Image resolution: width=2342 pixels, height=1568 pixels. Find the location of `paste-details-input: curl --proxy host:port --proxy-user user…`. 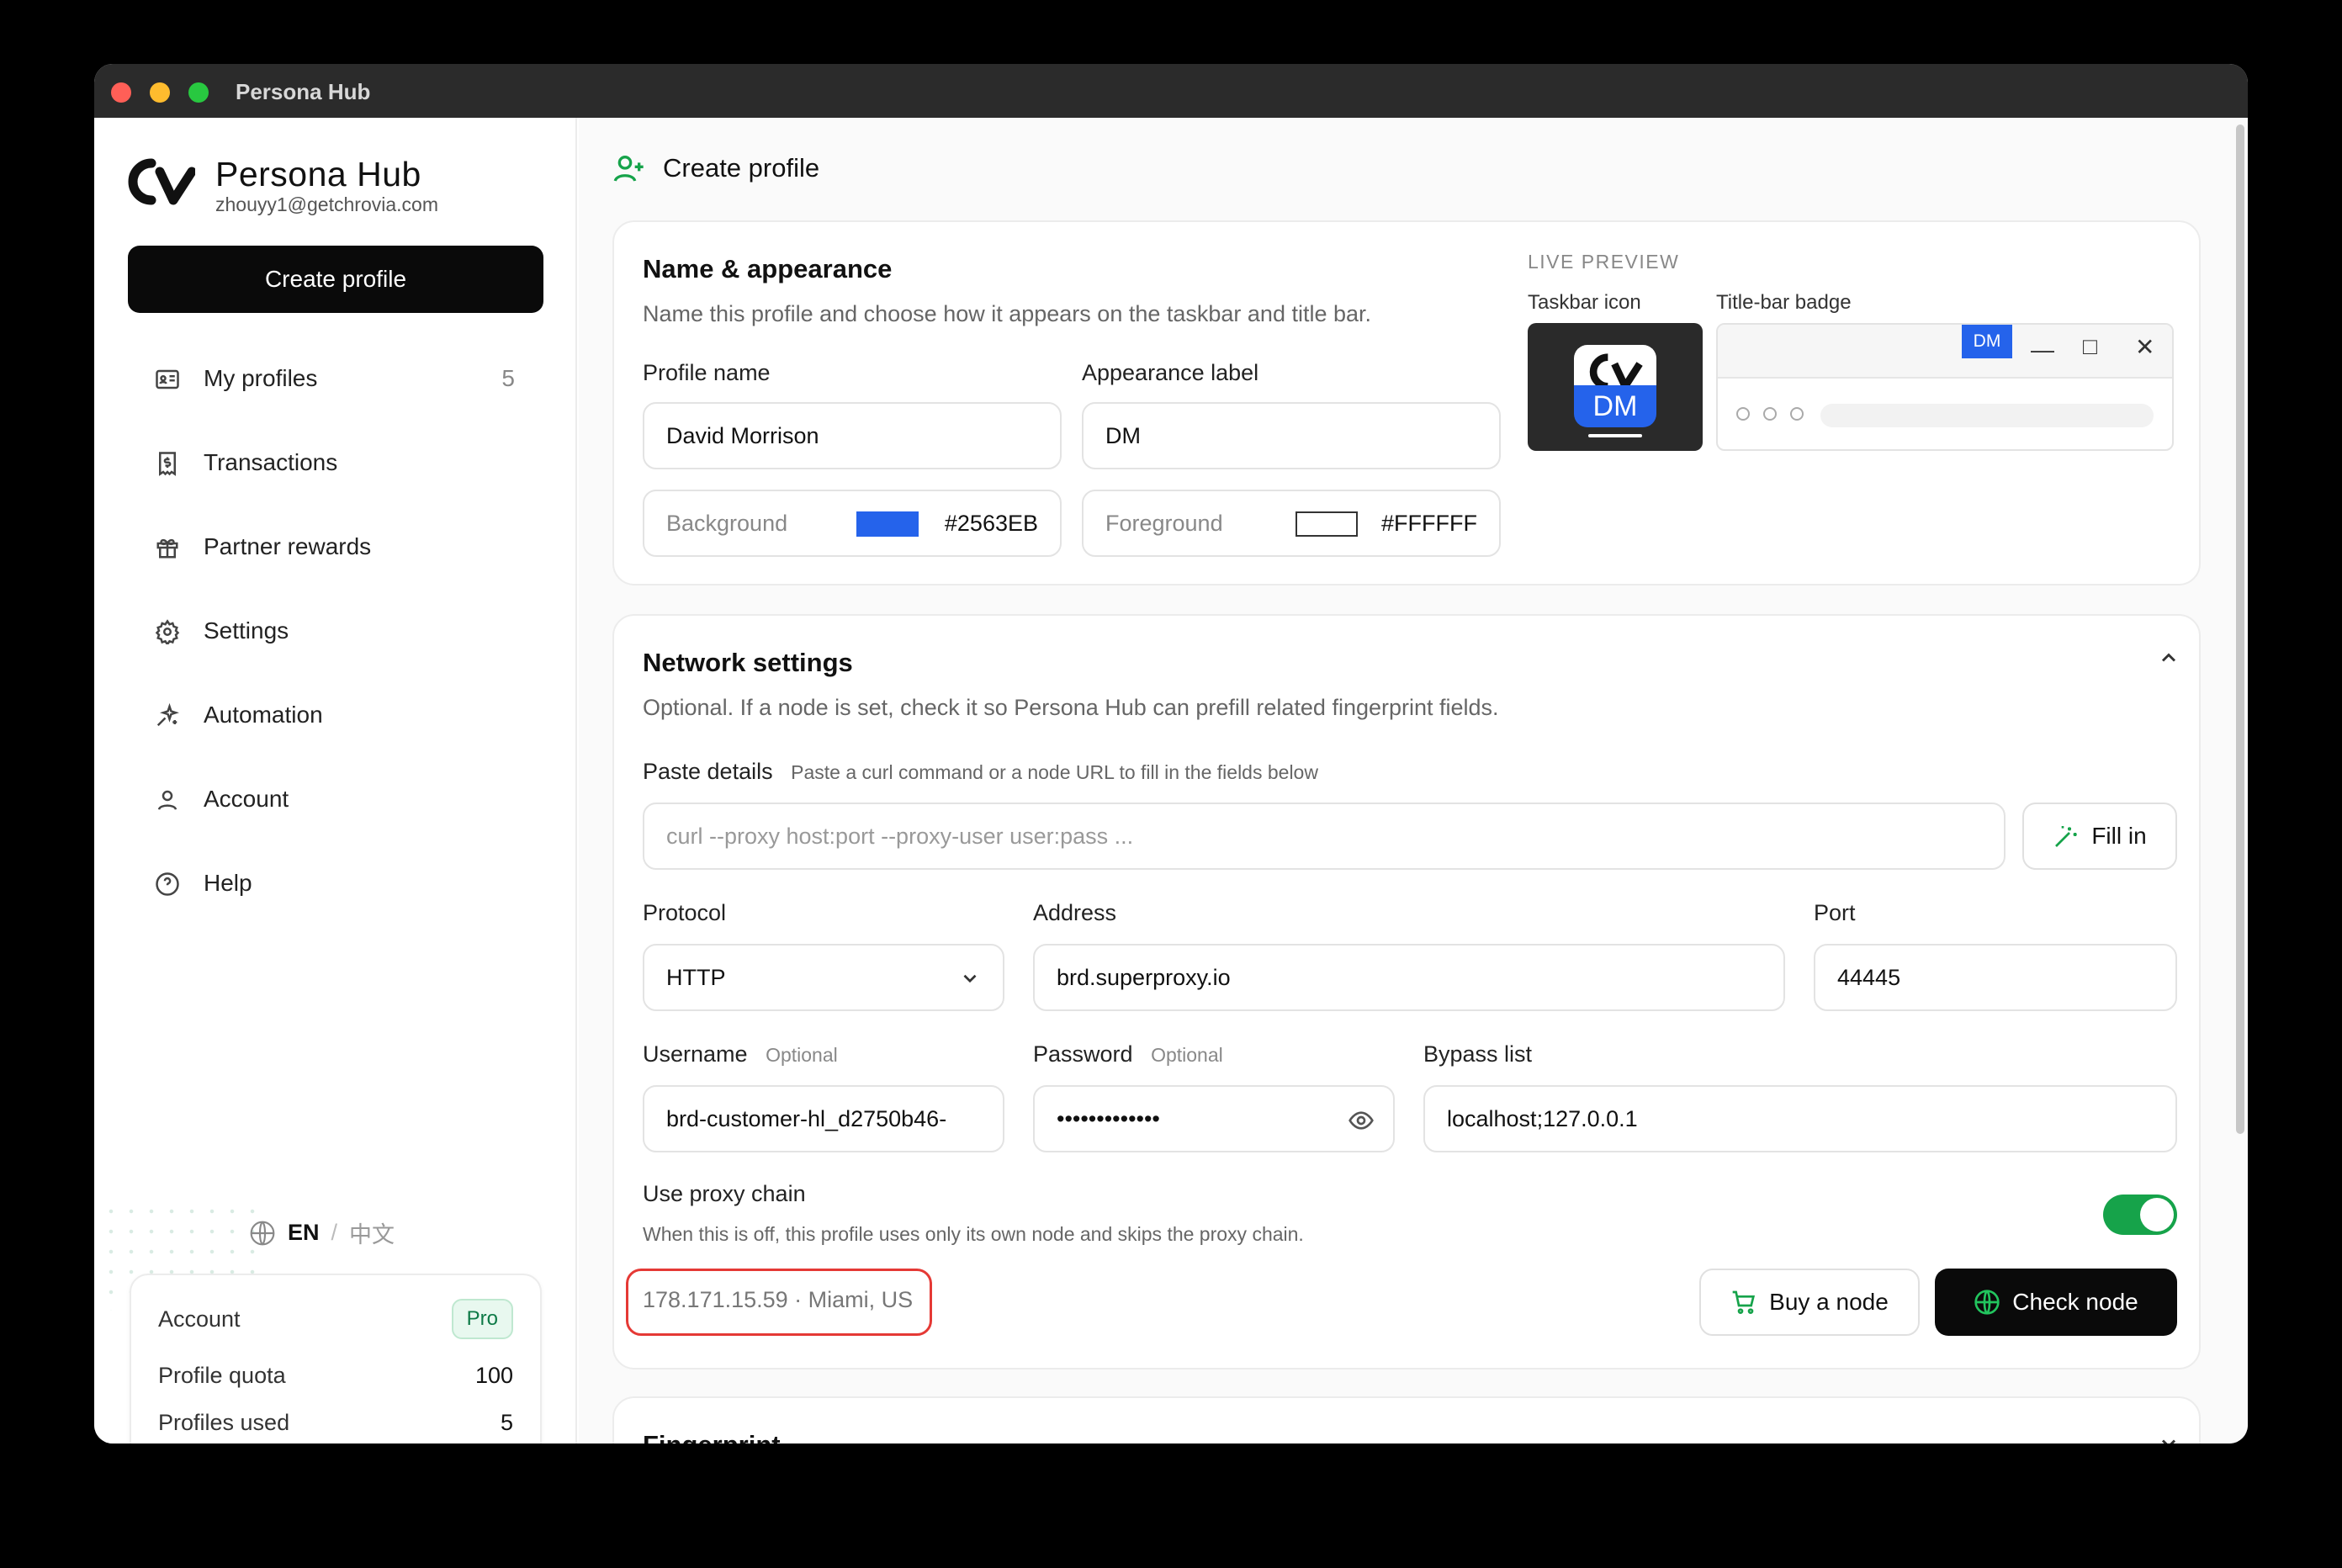

paste-details-input: curl --proxy host:port --proxy-user user… is located at coordinates (1324, 836).